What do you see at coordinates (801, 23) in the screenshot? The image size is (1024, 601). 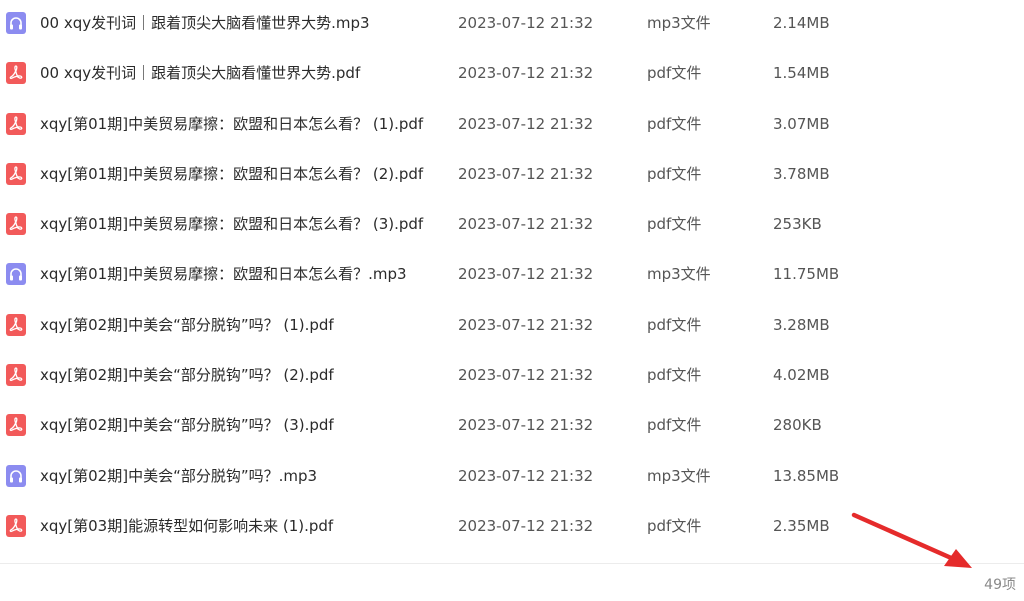 I see `file-size: 2.14MB` at bounding box center [801, 23].